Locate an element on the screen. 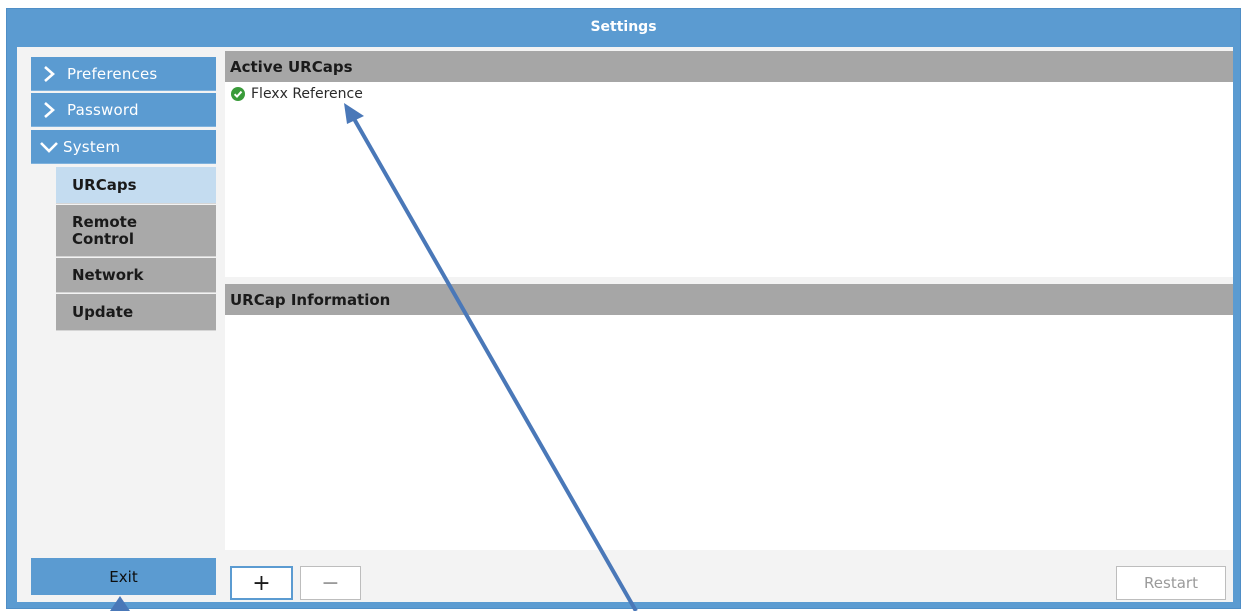 Image resolution: width=1243 pixels, height=611 pixels. restart-button: Restart is located at coordinates (1171, 583).